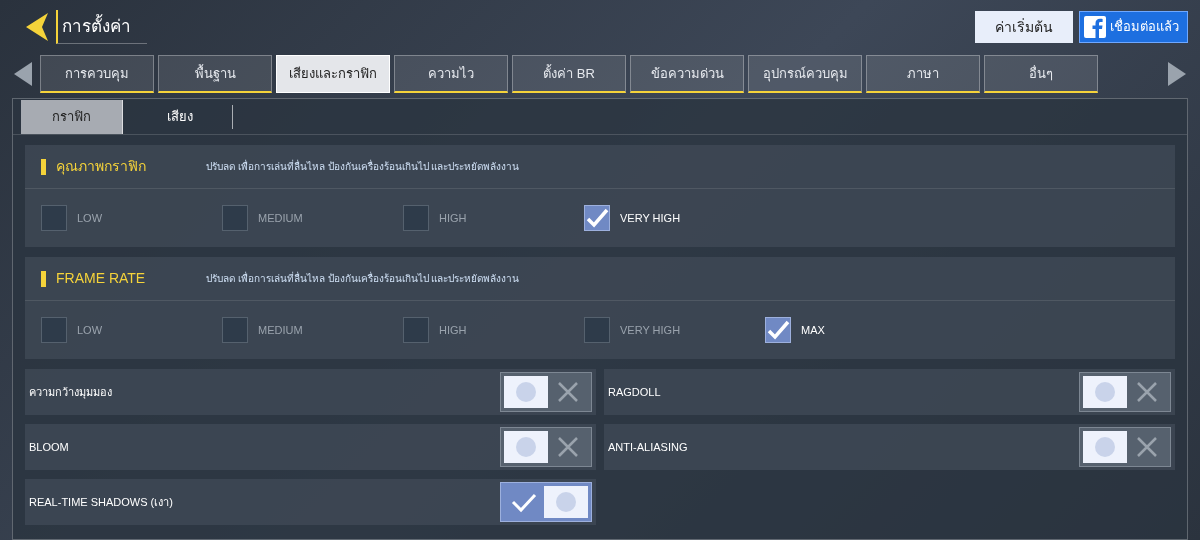 Image resolution: width=1200 pixels, height=540 pixels. Describe the element at coordinates (923, 74) in the screenshot. I see `settings-tab: ภาษา` at that location.